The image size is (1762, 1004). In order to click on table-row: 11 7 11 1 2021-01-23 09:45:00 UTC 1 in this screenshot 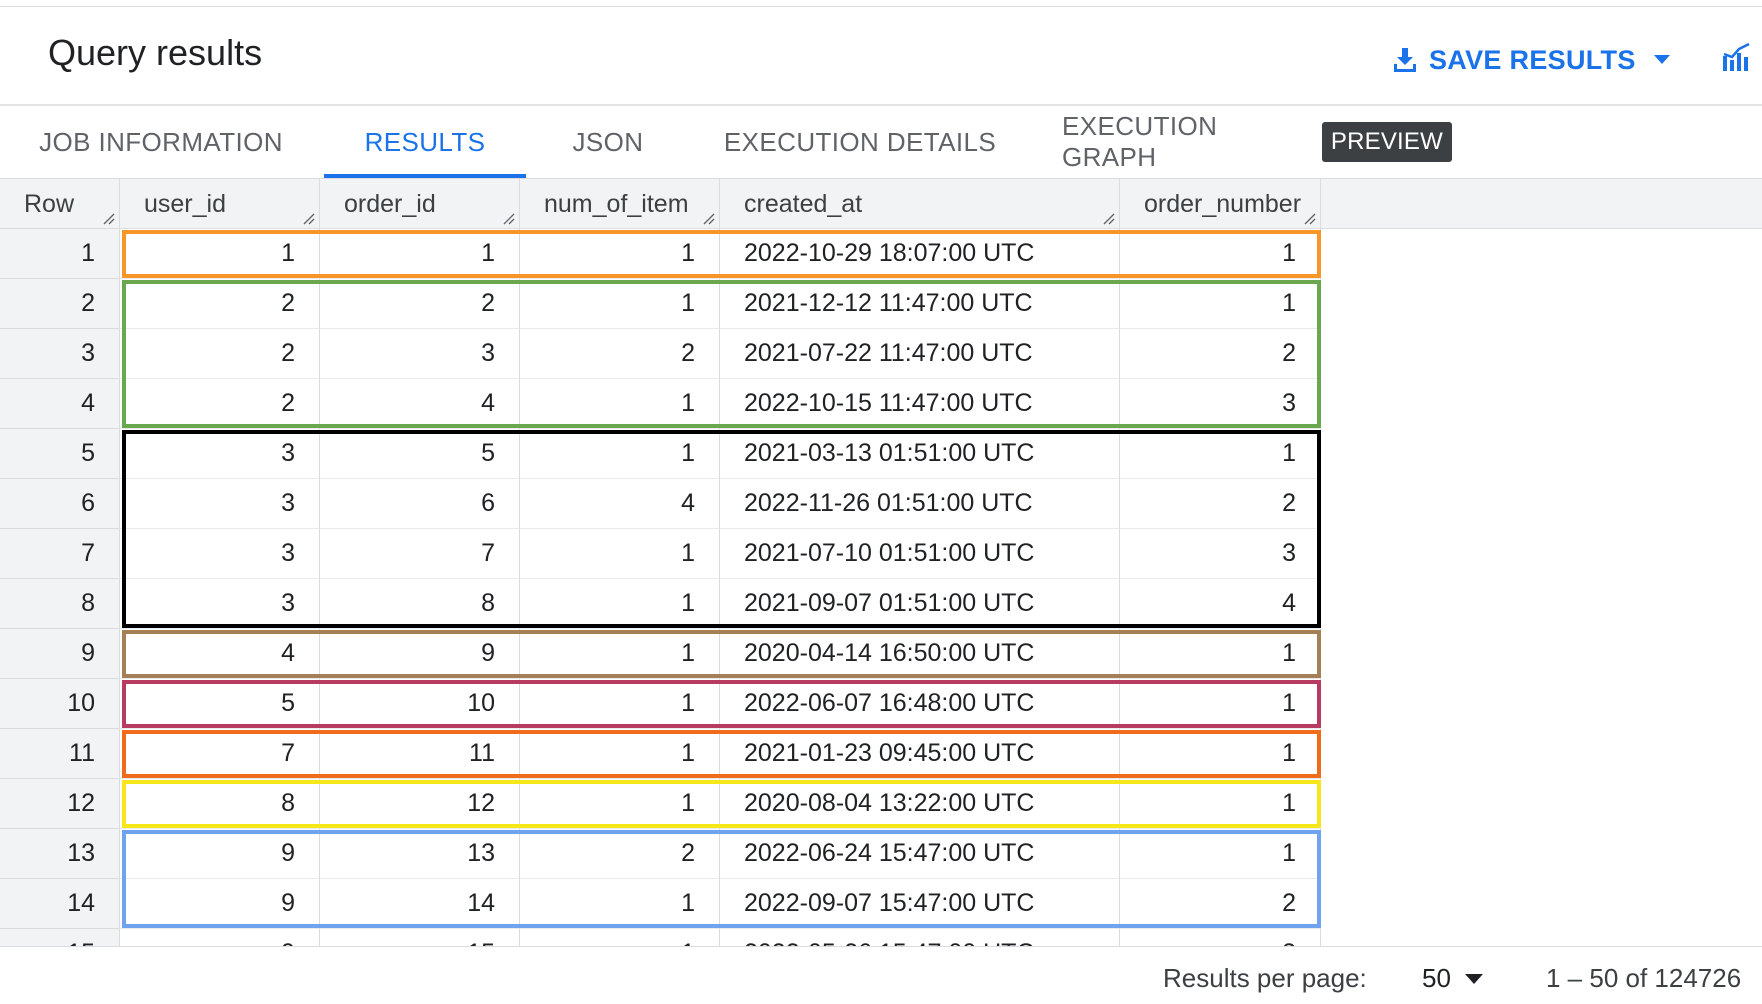, I will do `click(660, 754)`.